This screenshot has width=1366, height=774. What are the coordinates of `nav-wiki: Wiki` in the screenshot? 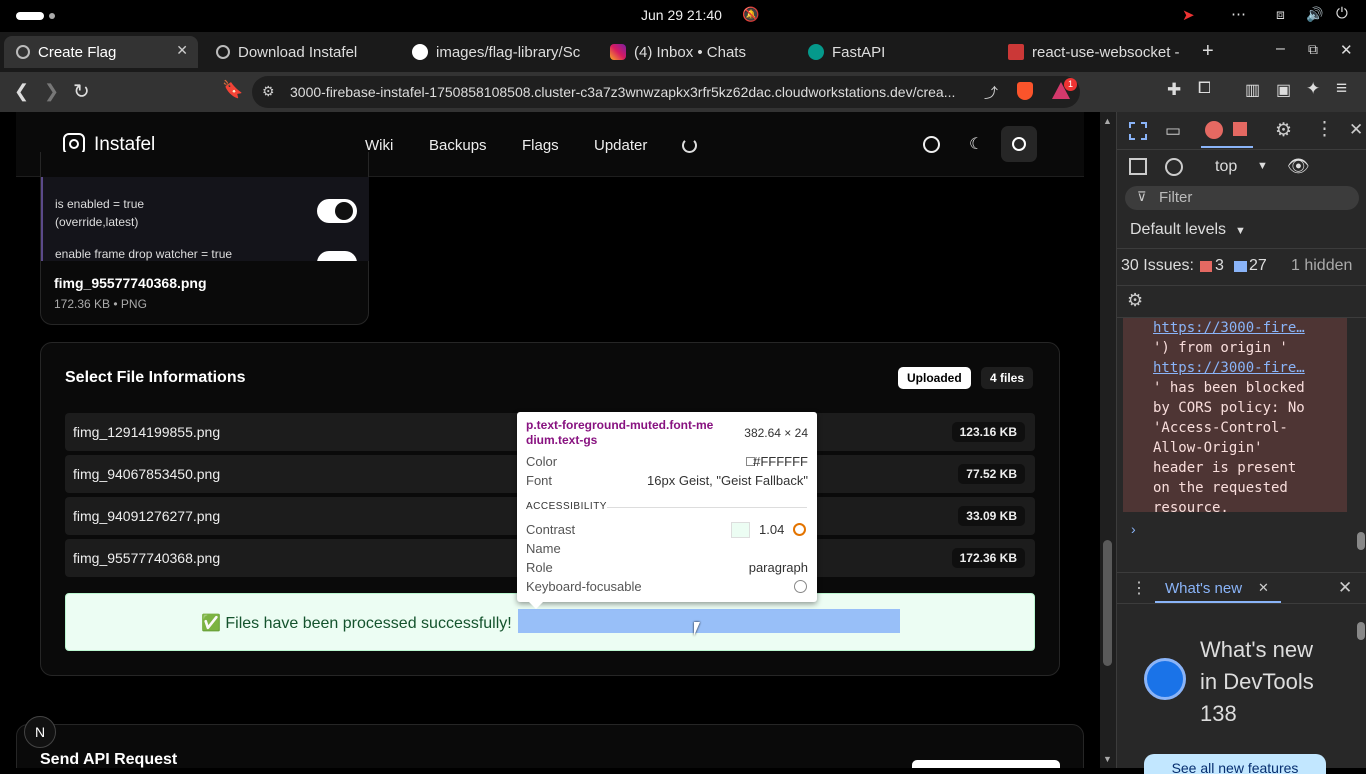 It's located at (379, 145).